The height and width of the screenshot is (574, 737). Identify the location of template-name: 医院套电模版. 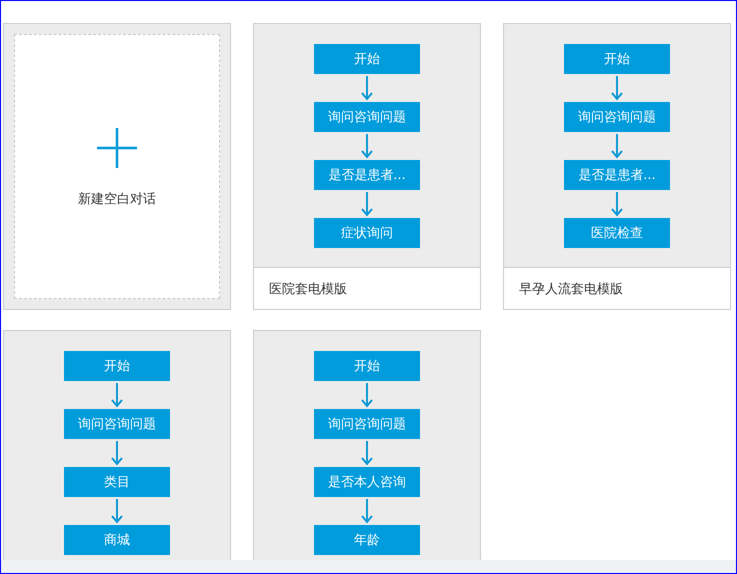
(367, 288).